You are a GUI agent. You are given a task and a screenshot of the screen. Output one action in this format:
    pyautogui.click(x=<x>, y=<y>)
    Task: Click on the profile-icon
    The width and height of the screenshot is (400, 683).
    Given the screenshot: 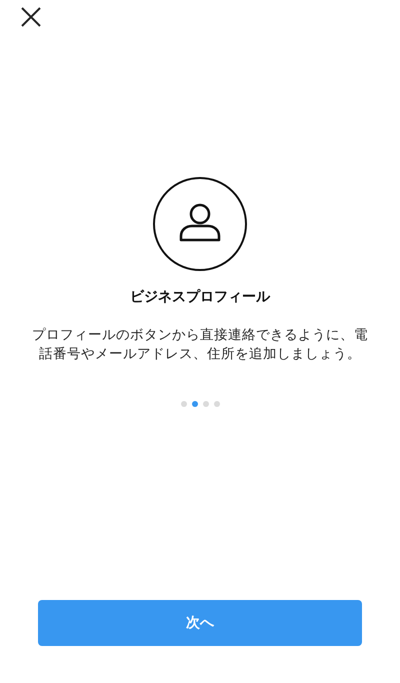 What is the action you would take?
    pyautogui.click(x=200, y=224)
    